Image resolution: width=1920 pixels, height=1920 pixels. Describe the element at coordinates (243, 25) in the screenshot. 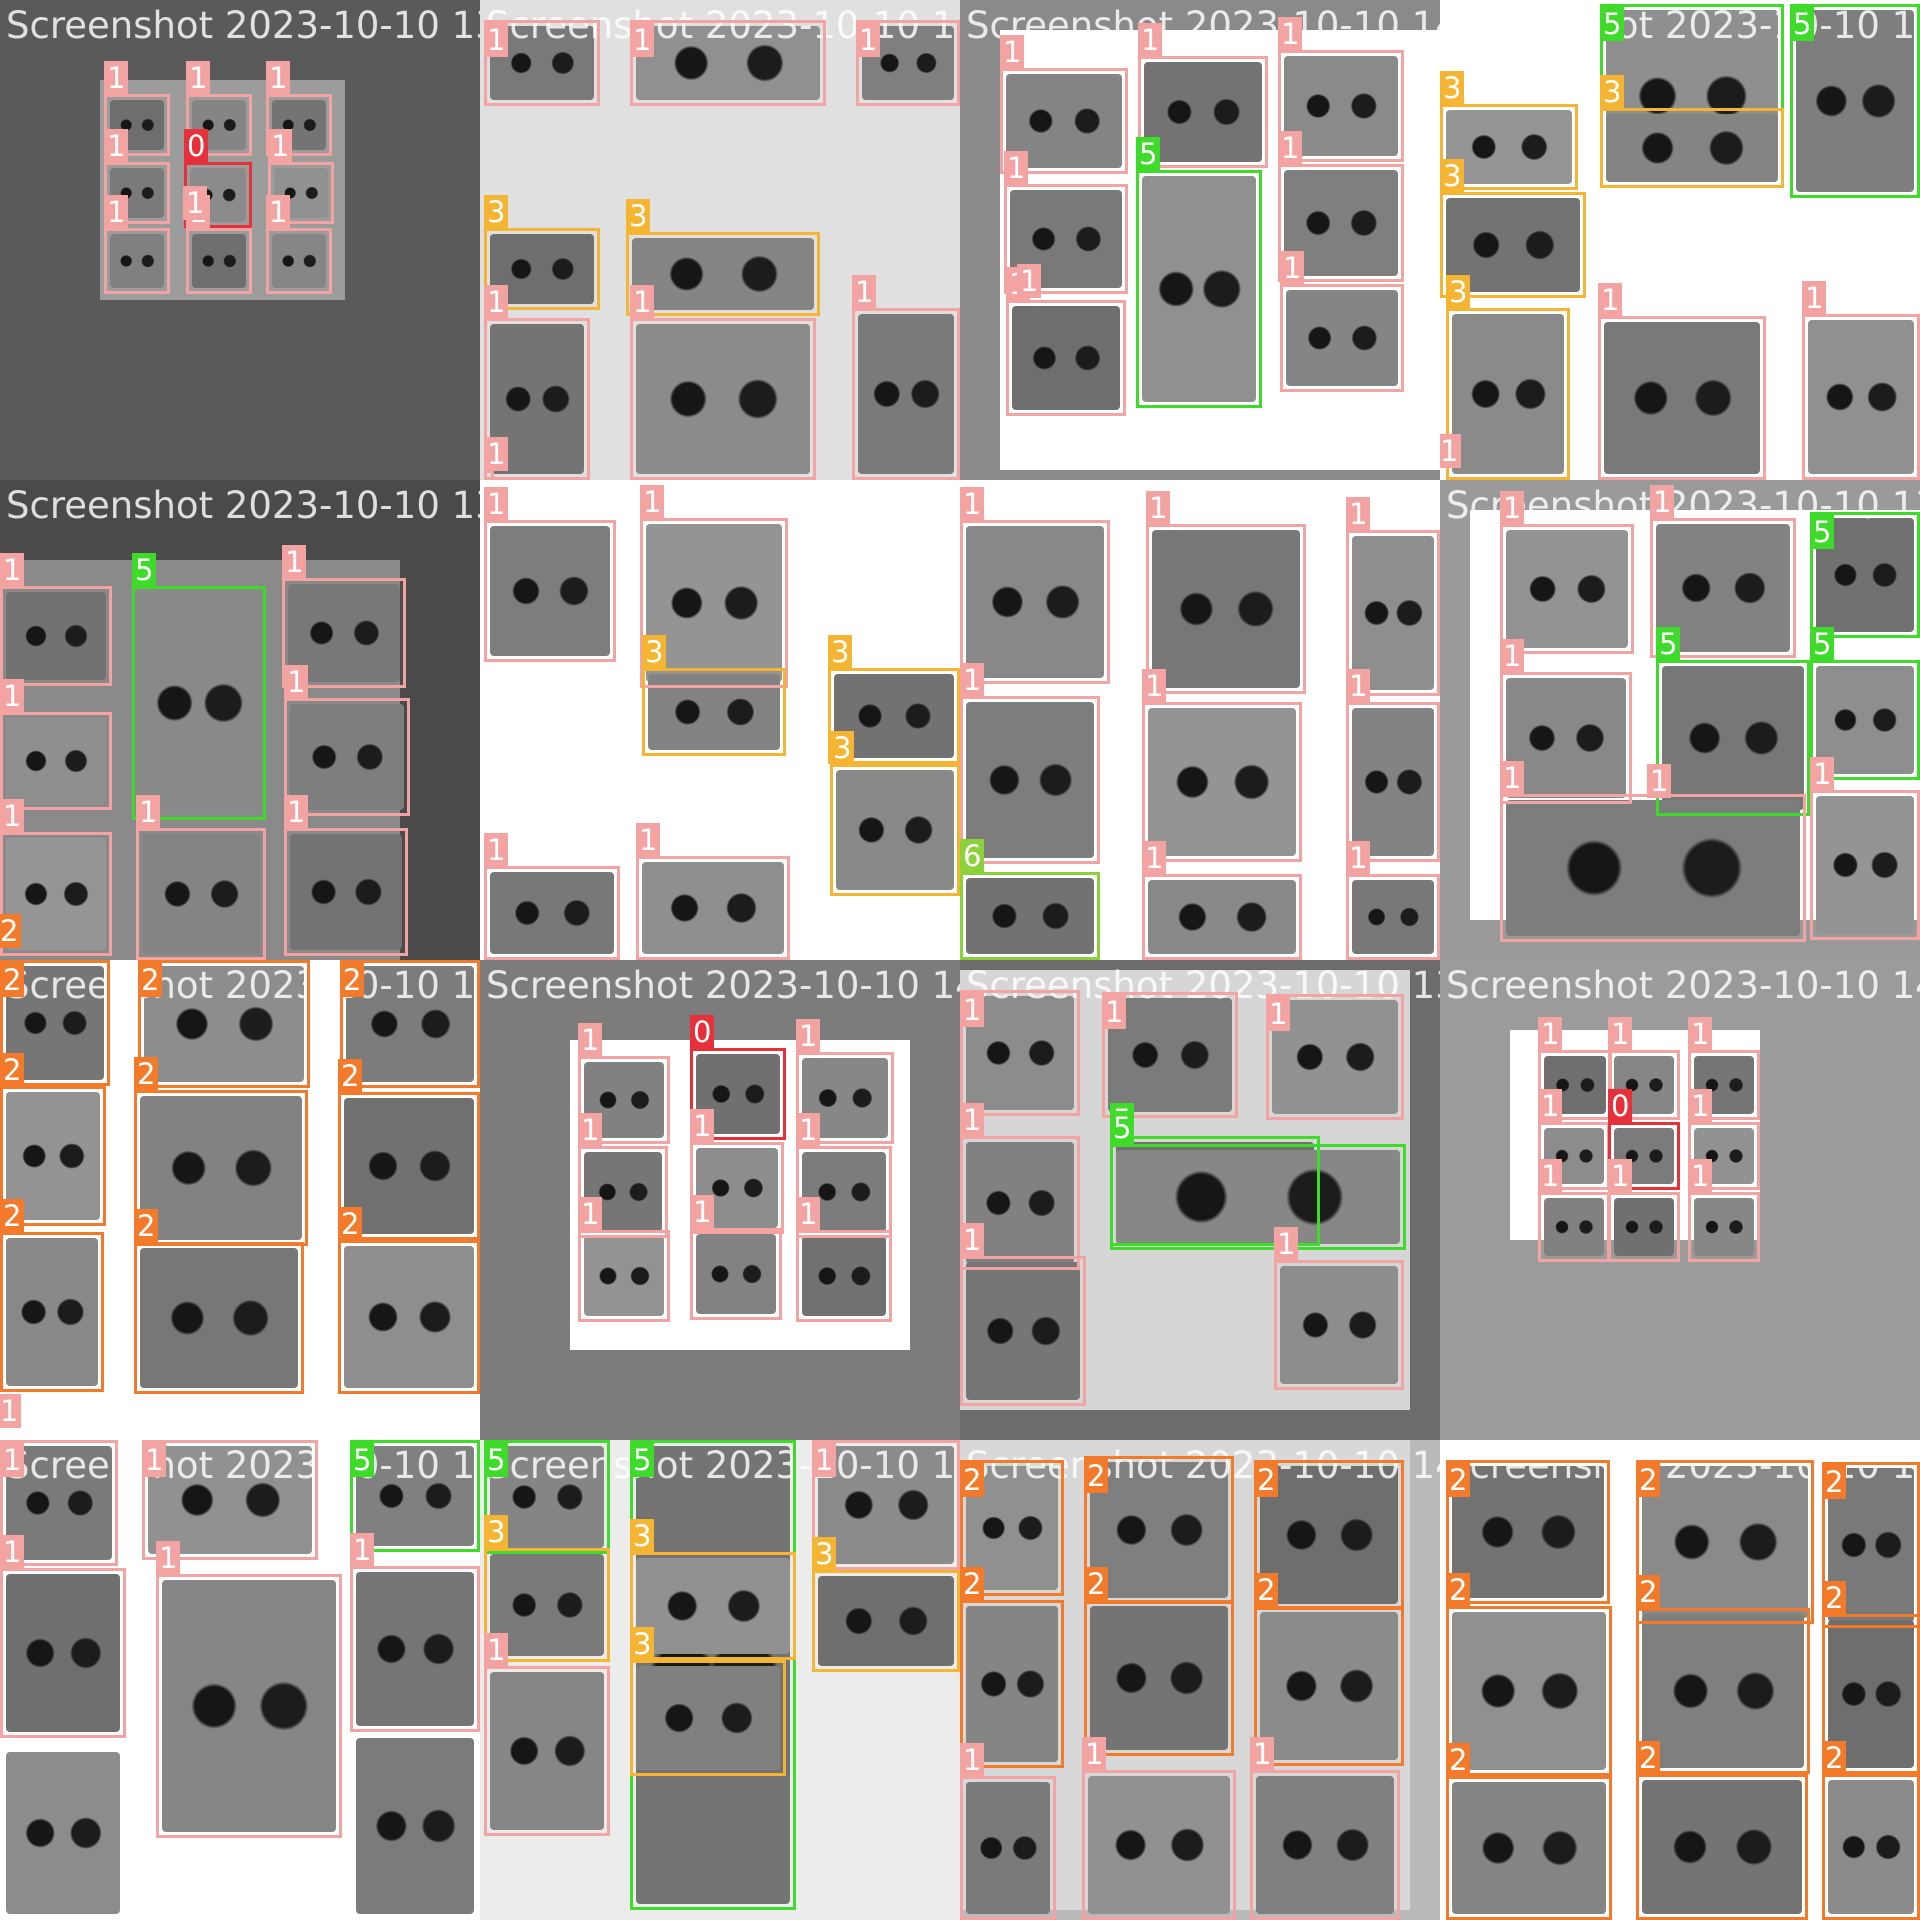

I see `tile-filename: Screenshot 2023-10-10 1344.jpeg` at that location.